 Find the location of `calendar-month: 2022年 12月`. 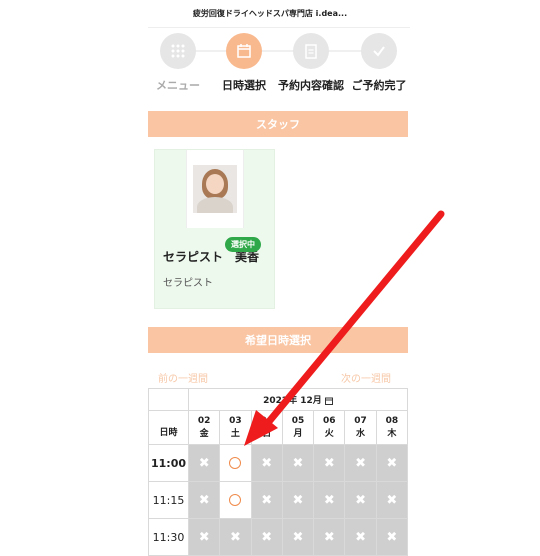

calendar-month: 2022年 12月 is located at coordinates (298, 399).